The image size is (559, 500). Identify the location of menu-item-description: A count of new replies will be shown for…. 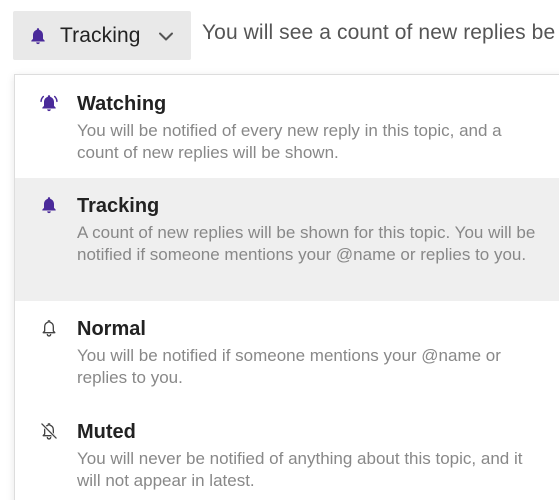
(306, 243).